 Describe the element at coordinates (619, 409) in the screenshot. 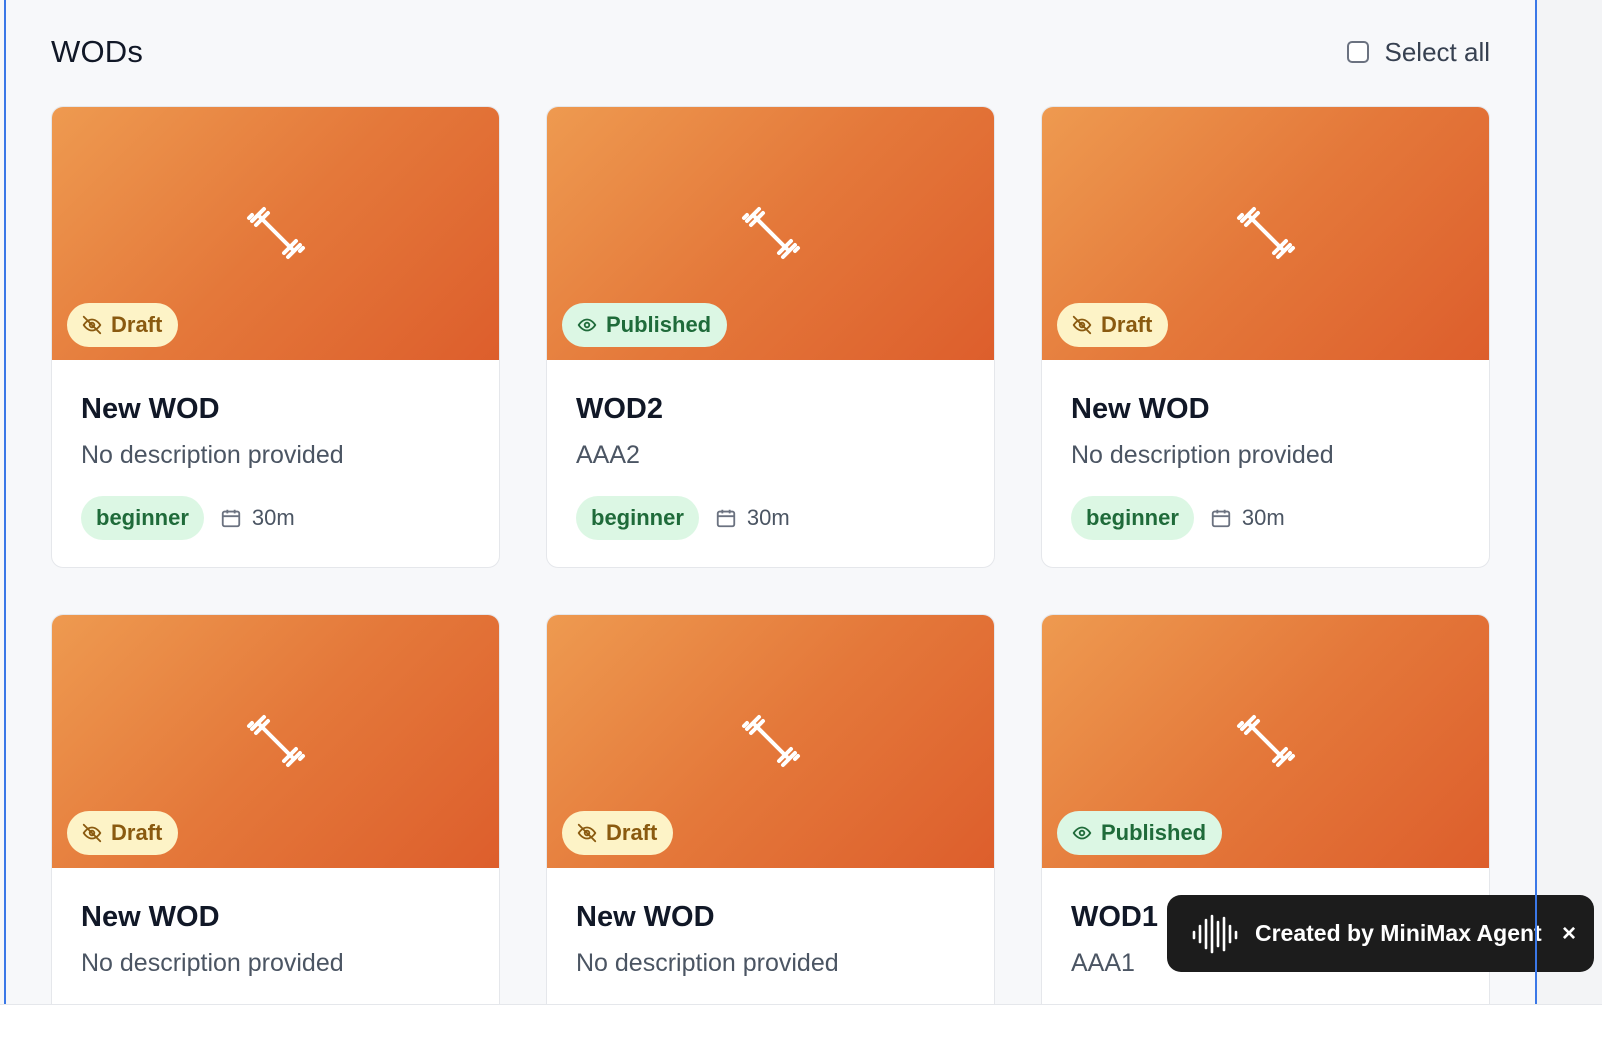

I see `card-title: WOD2` at that location.